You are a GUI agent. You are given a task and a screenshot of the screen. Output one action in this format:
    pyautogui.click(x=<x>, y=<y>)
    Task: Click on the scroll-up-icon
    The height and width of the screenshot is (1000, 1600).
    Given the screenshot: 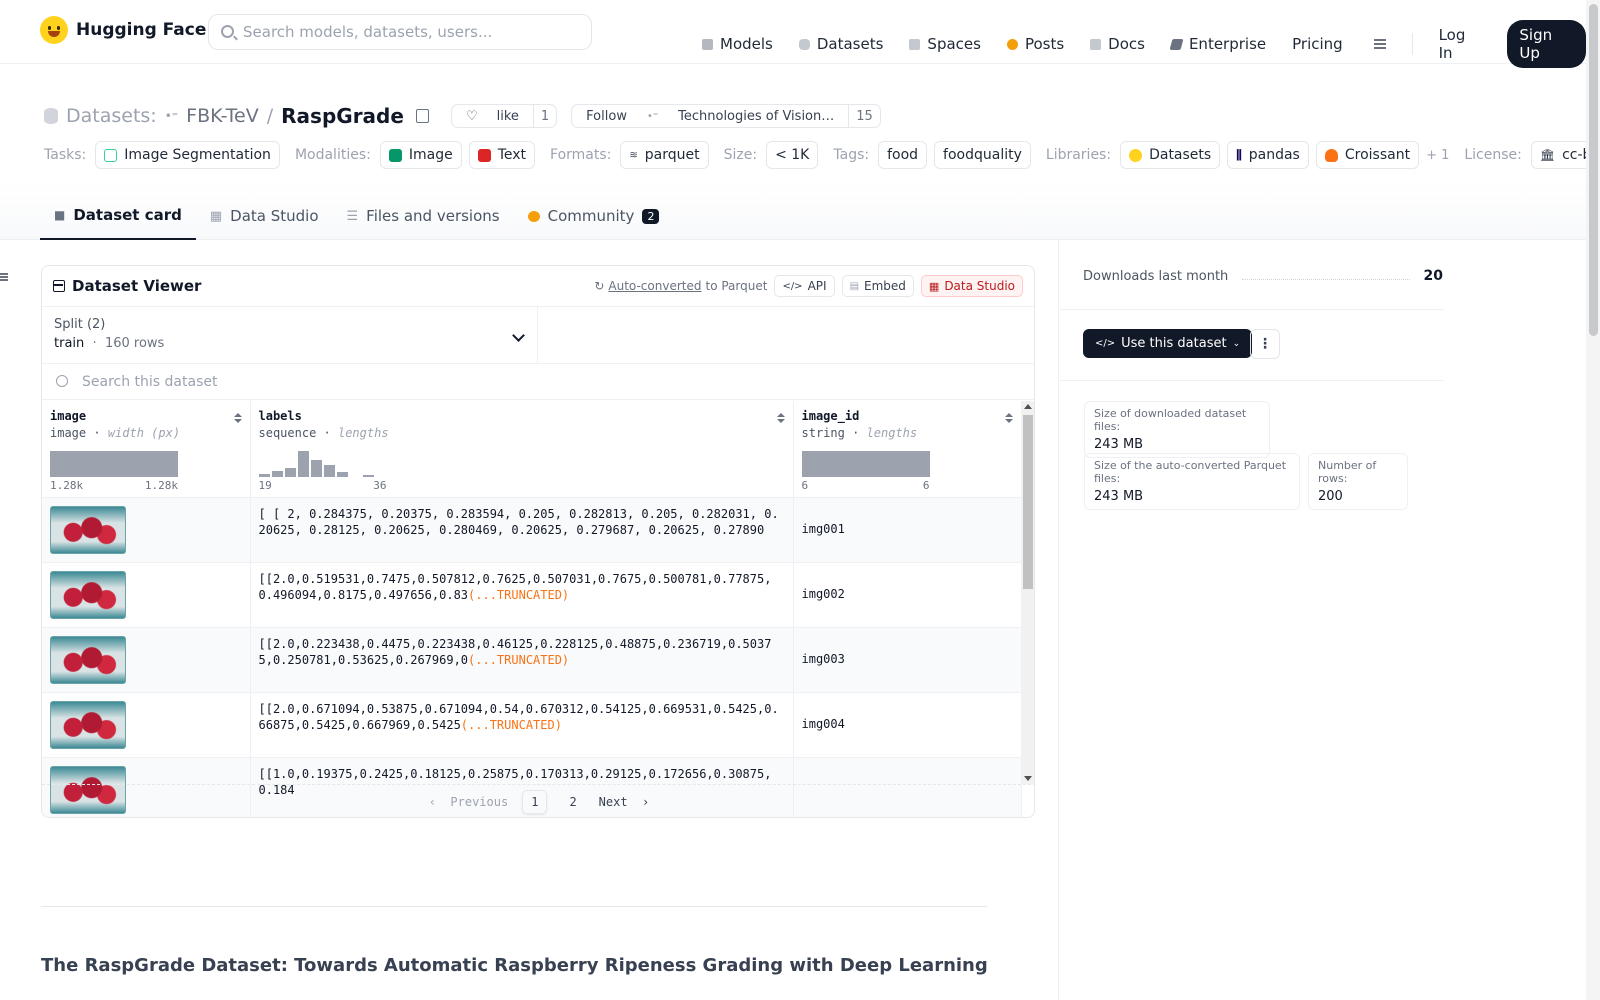 What is the action you would take?
    pyautogui.click(x=1028, y=406)
    